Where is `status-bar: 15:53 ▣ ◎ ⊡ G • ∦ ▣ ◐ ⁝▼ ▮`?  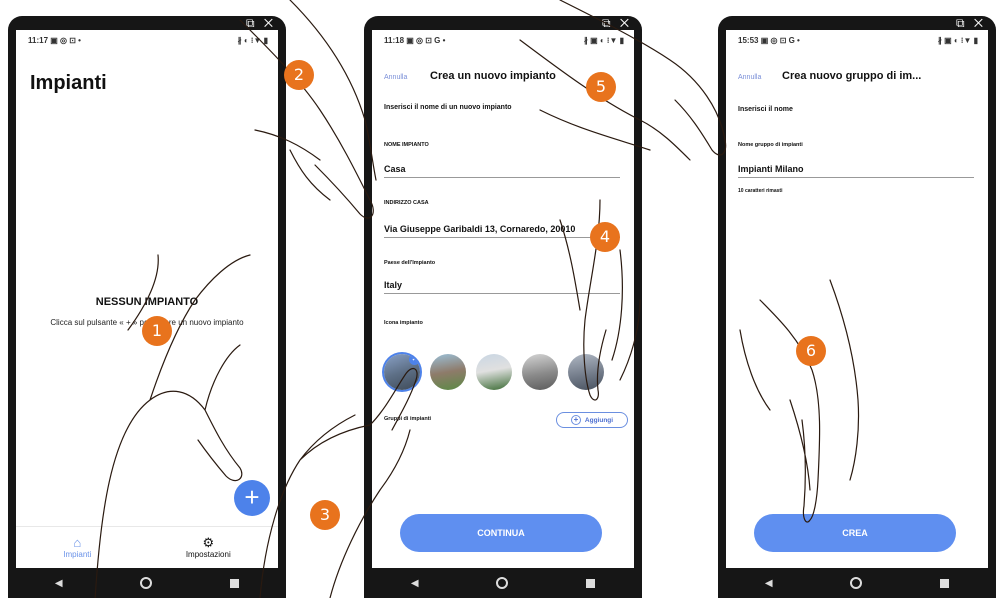 status-bar: 15:53 ▣ ◎ ⊡ G • ∦ ▣ ◐ ⁝▼ ▮ is located at coordinates (857, 42).